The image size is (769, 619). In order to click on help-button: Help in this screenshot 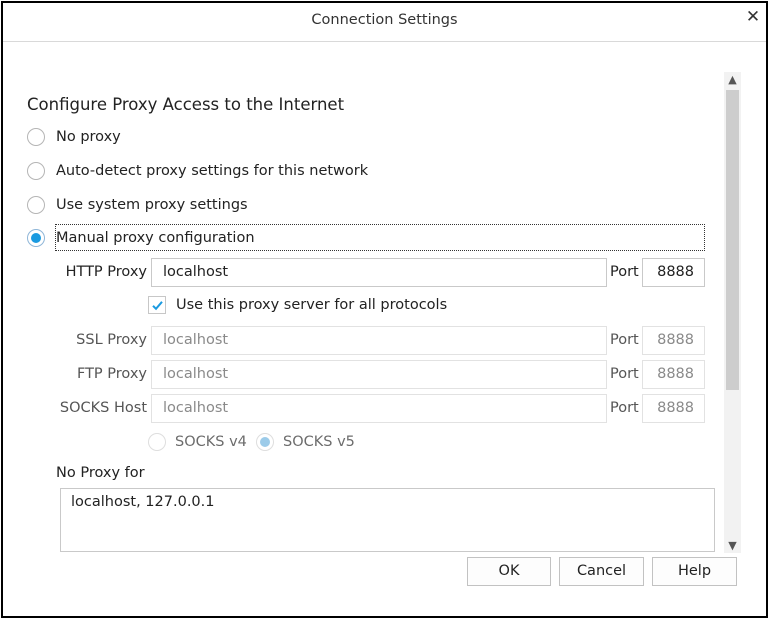, I will do `click(694, 571)`.